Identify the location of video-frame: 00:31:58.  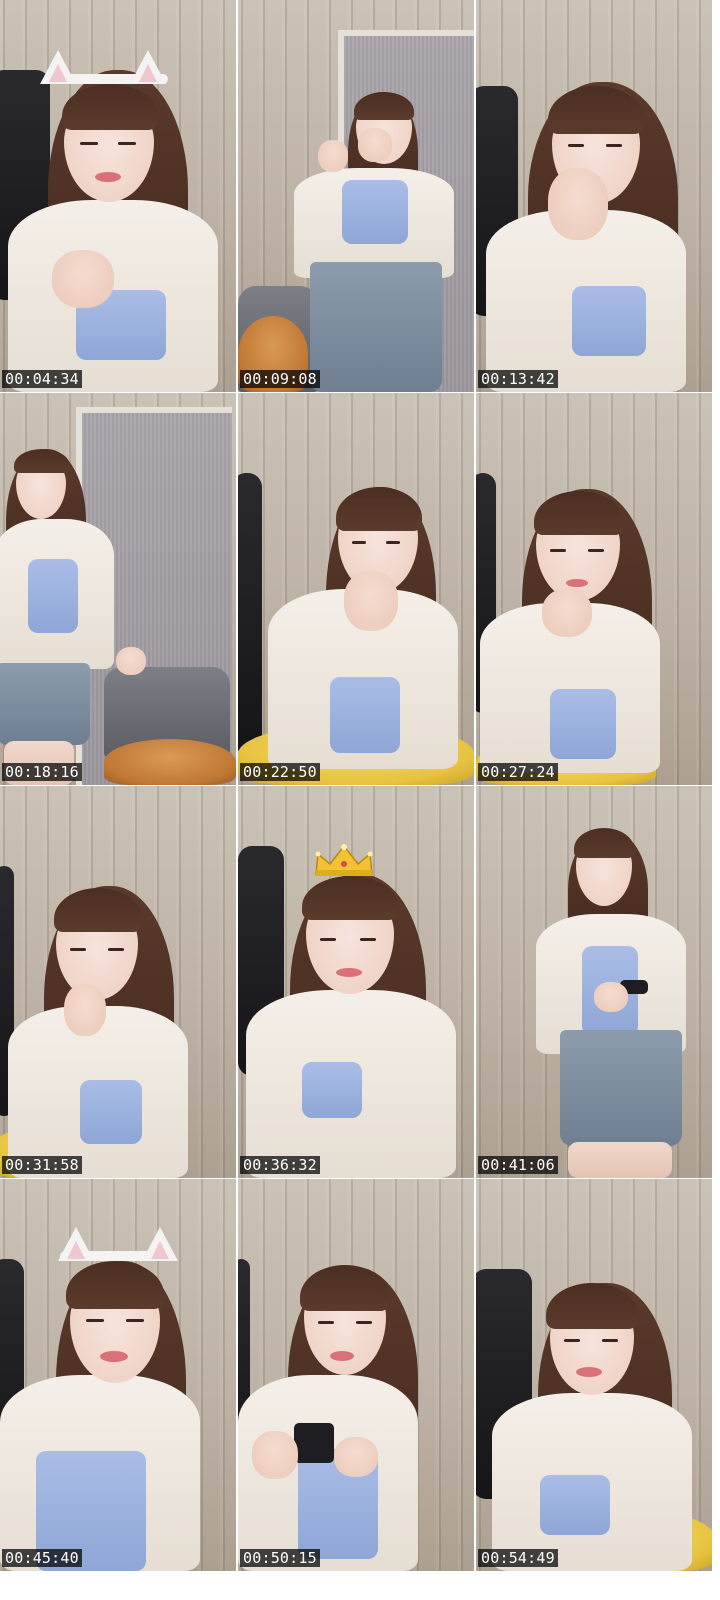
(118, 982).